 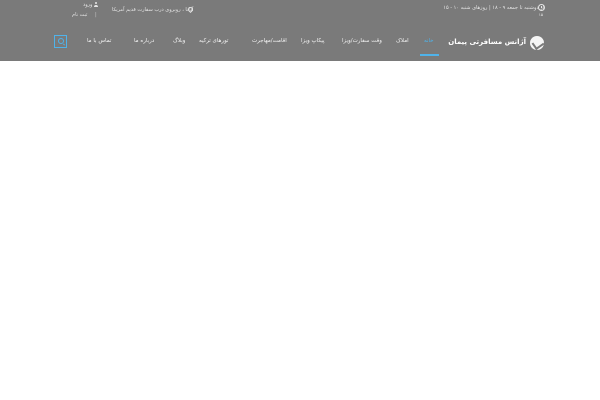 What do you see at coordinates (79, 15) in the screenshot?
I see `register-link: ثبت نام` at bounding box center [79, 15].